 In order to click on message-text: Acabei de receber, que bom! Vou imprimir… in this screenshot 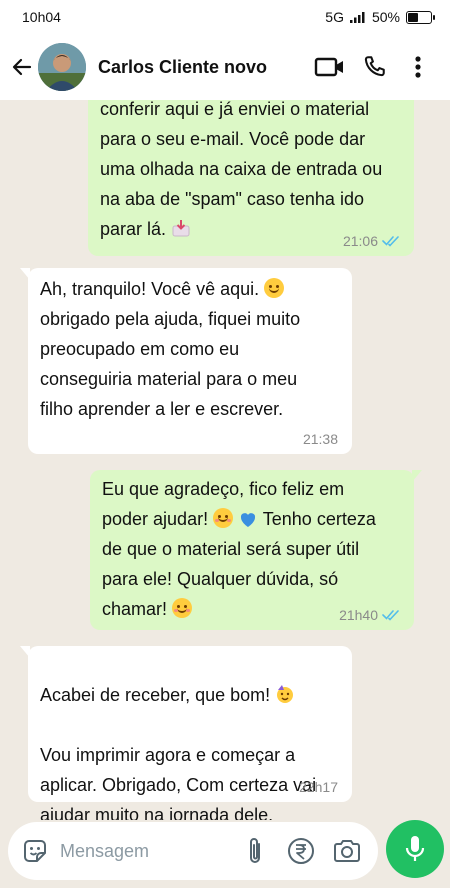, I will do `click(178, 752)`.